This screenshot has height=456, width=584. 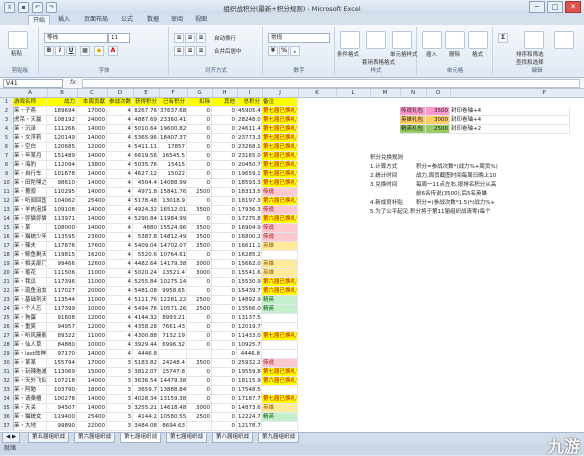 What do you see at coordinates (30, 264) in the screenshot?
I see `table-cell: 茉・相关部门` at bounding box center [30, 264].